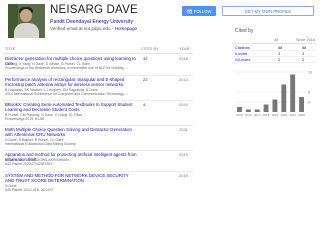  Describe the element at coordinates (280, 47) in the screenshot. I see `stats-all-value: 68` at that location.